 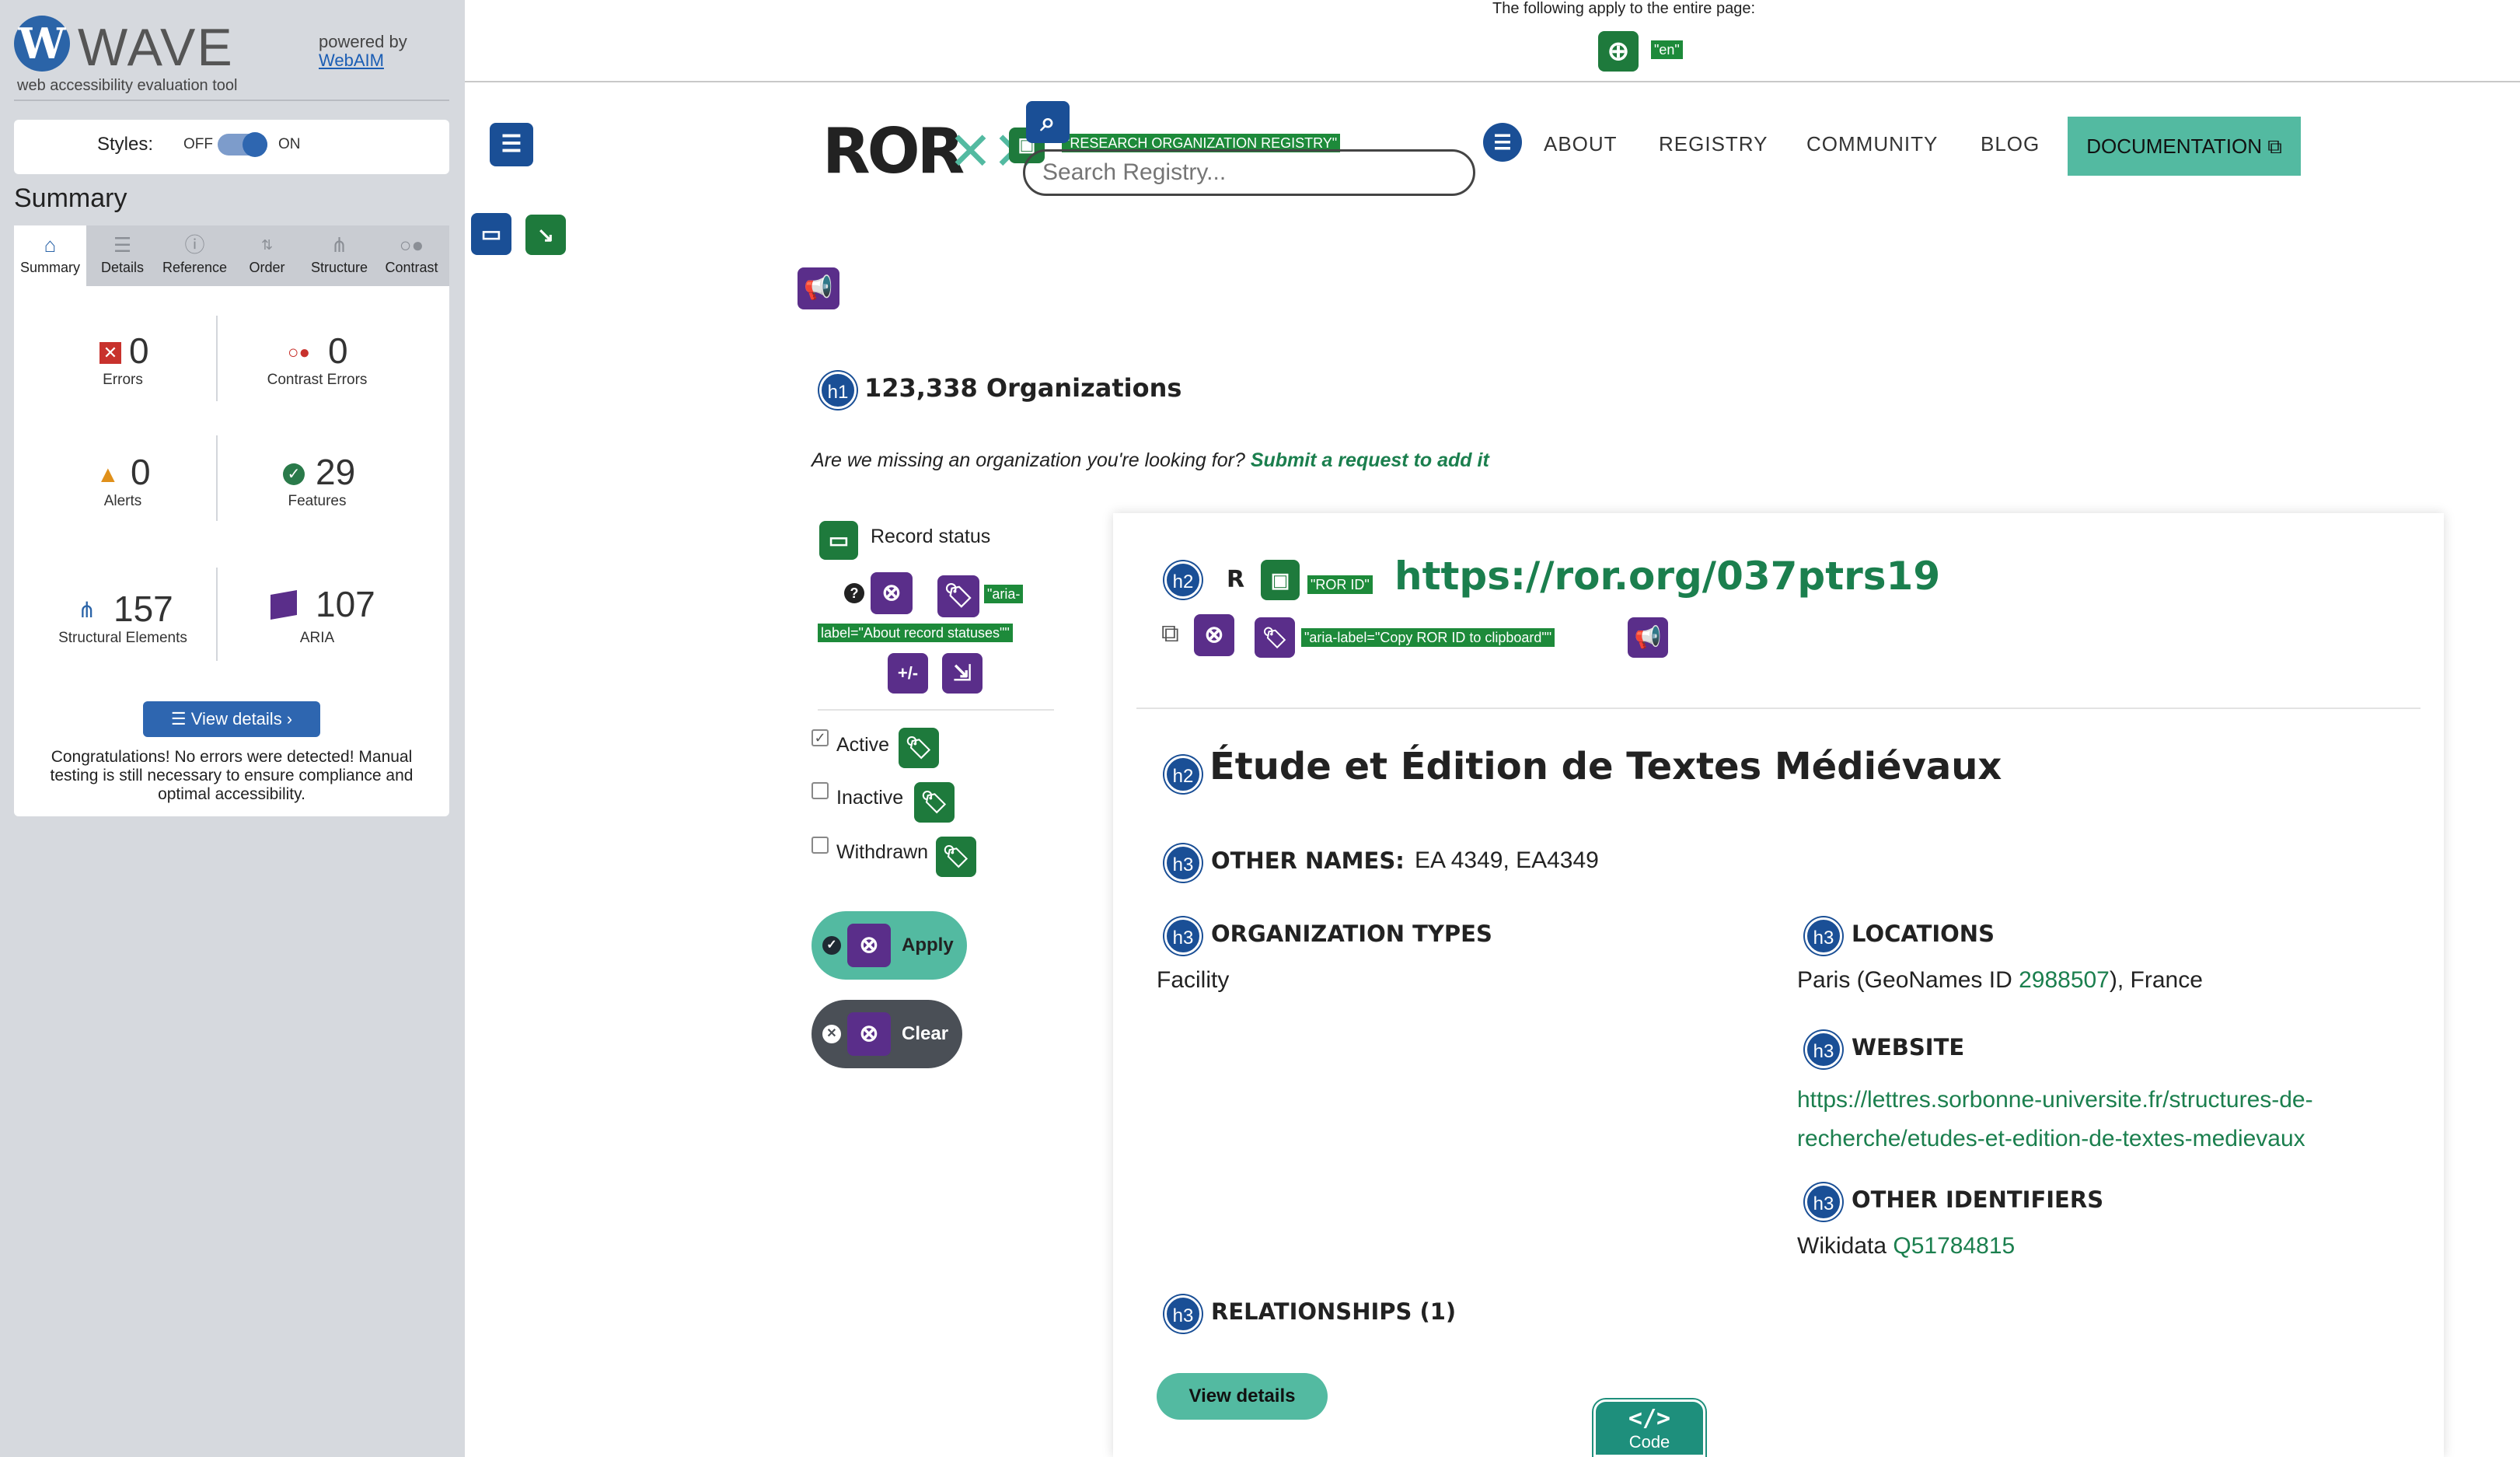 I want to click on nav-about: ABOUT, so click(x=1581, y=144).